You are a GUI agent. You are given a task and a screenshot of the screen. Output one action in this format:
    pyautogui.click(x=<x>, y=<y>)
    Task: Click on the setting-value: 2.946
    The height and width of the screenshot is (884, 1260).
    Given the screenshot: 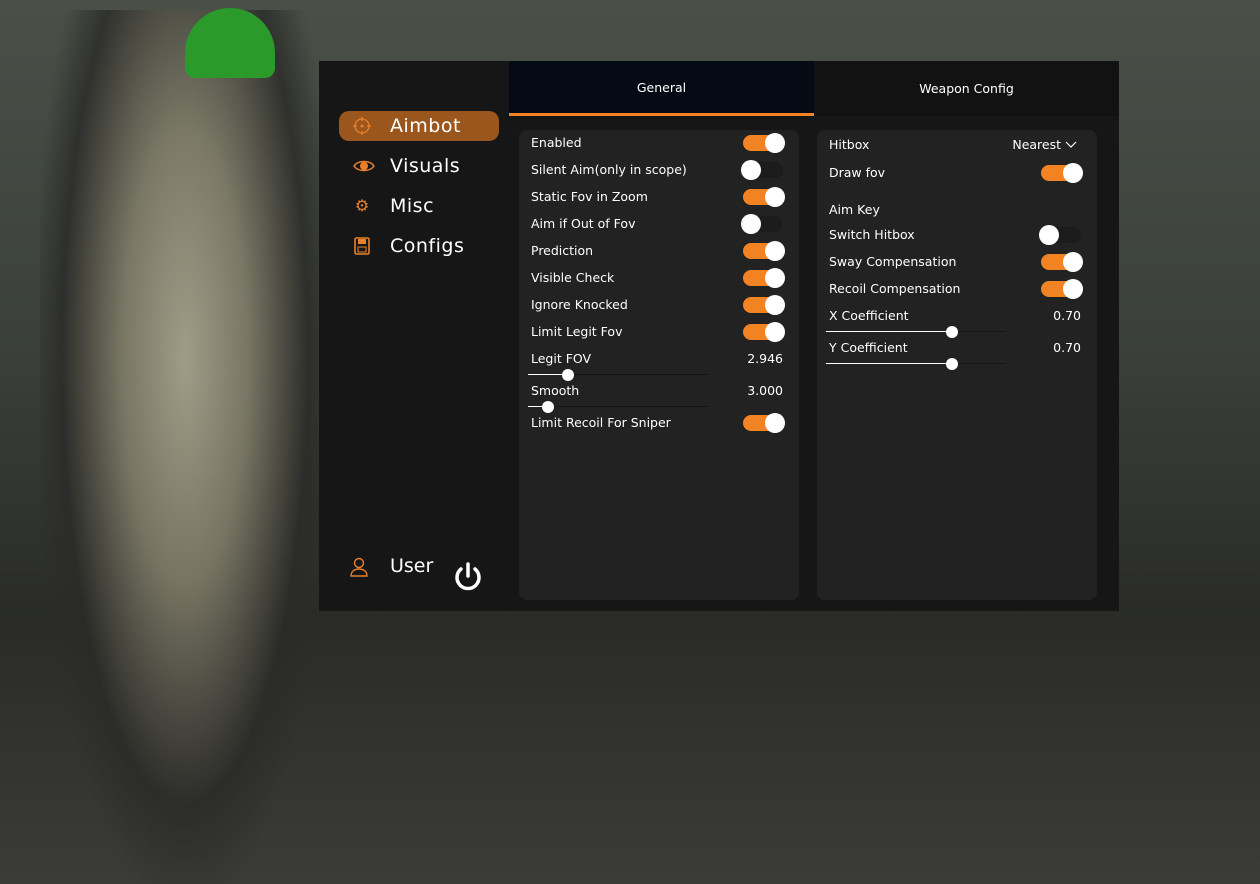 What is the action you would take?
    pyautogui.click(x=765, y=358)
    